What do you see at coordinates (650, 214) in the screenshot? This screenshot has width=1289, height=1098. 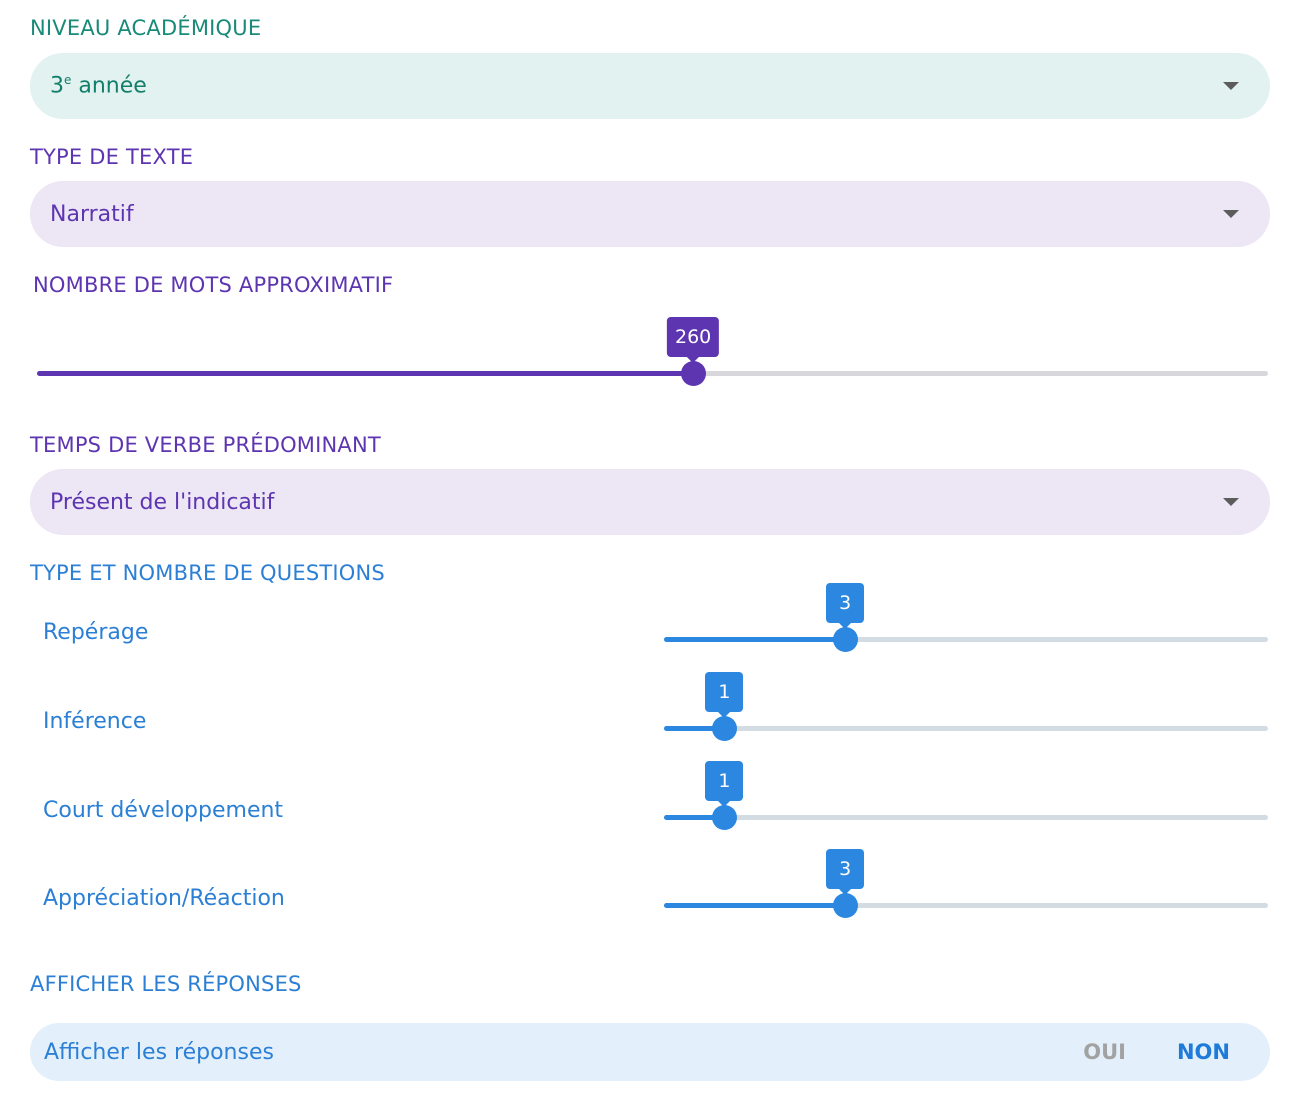 I see `type-texte-select: Narratif` at bounding box center [650, 214].